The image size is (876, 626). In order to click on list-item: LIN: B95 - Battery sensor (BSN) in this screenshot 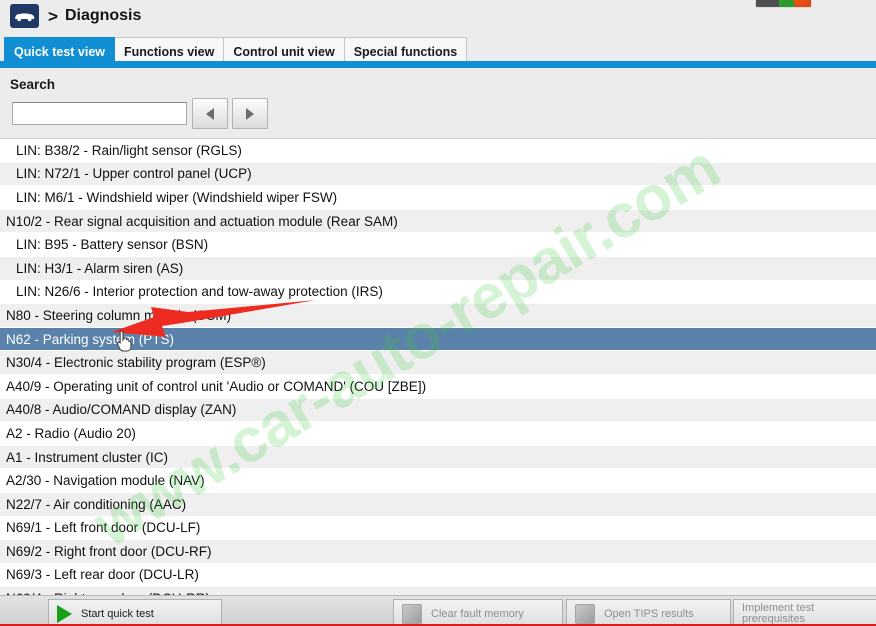, I will do `click(438, 245)`.